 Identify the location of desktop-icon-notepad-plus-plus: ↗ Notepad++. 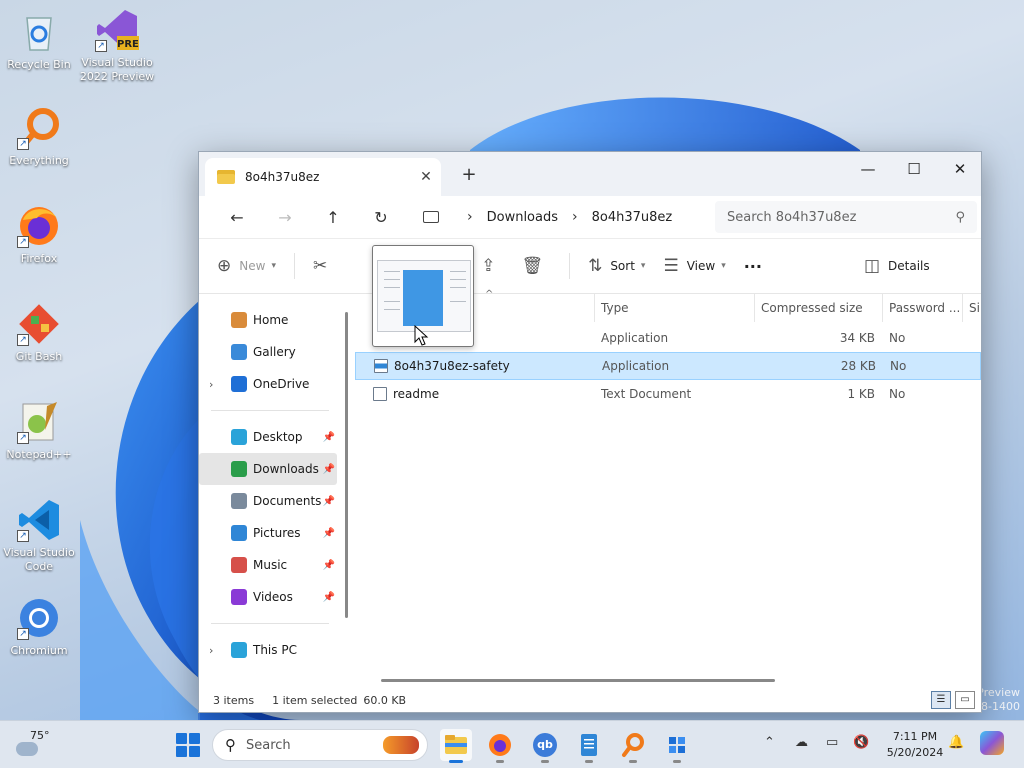
(39, 431).